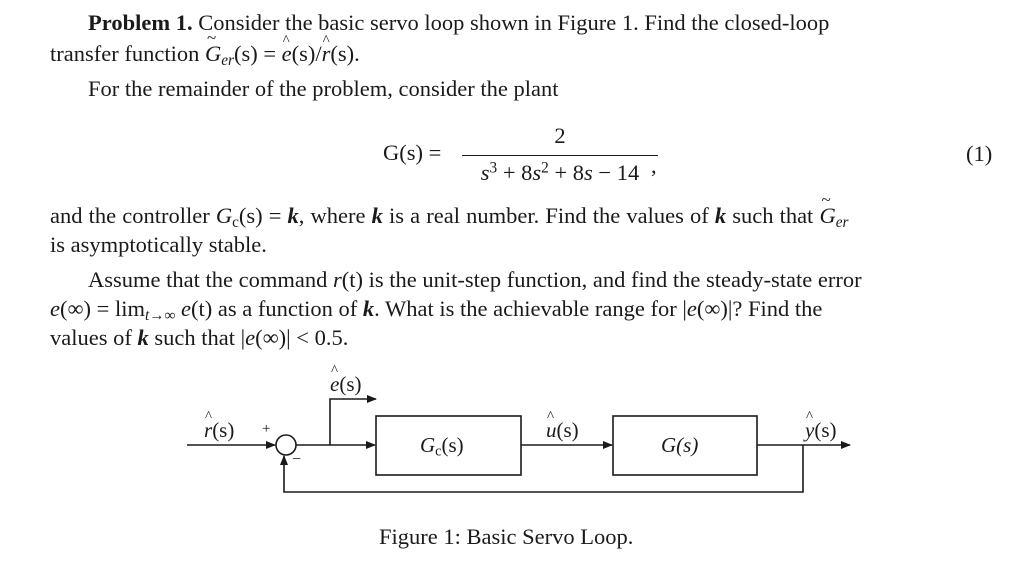 The width and height of the screenshot is (1024, 569). What do you see at coordinates (519, 444) in the screenshot?
I see `servo-loop-diagram` at bounding box center [519, 444].